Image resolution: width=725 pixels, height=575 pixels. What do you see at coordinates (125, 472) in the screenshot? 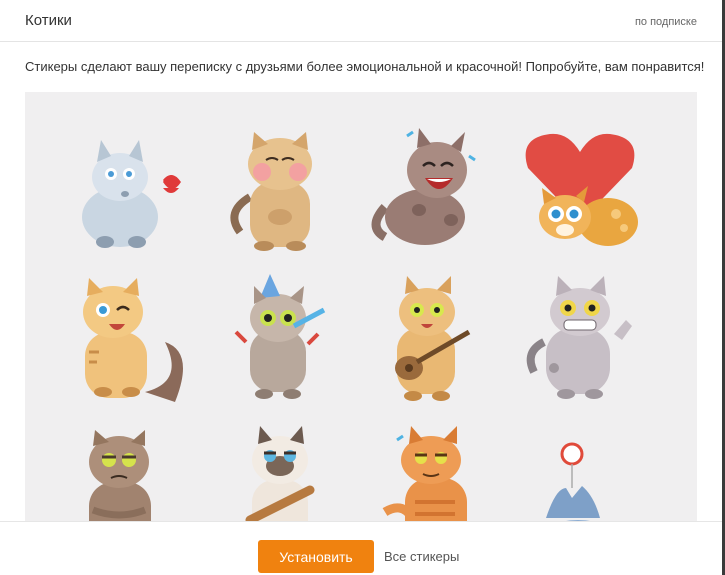
I see `cat-sticker-grumpy` at bounding box center [125, 472].